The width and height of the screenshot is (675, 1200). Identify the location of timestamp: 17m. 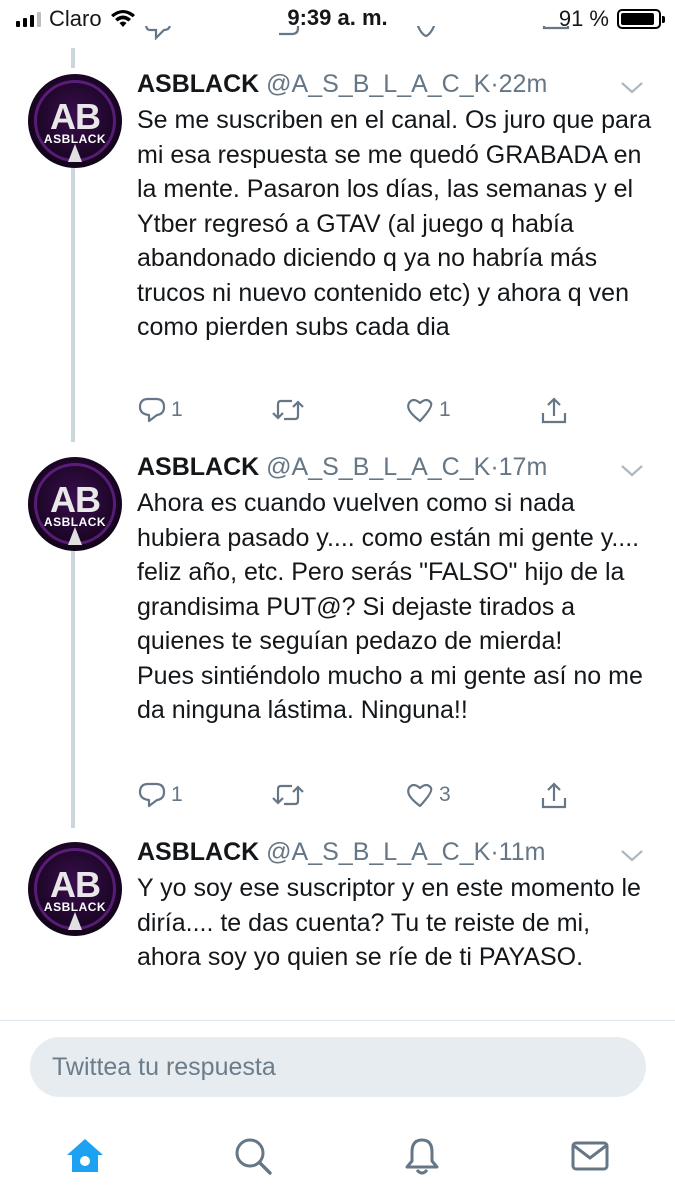
(523, 467).